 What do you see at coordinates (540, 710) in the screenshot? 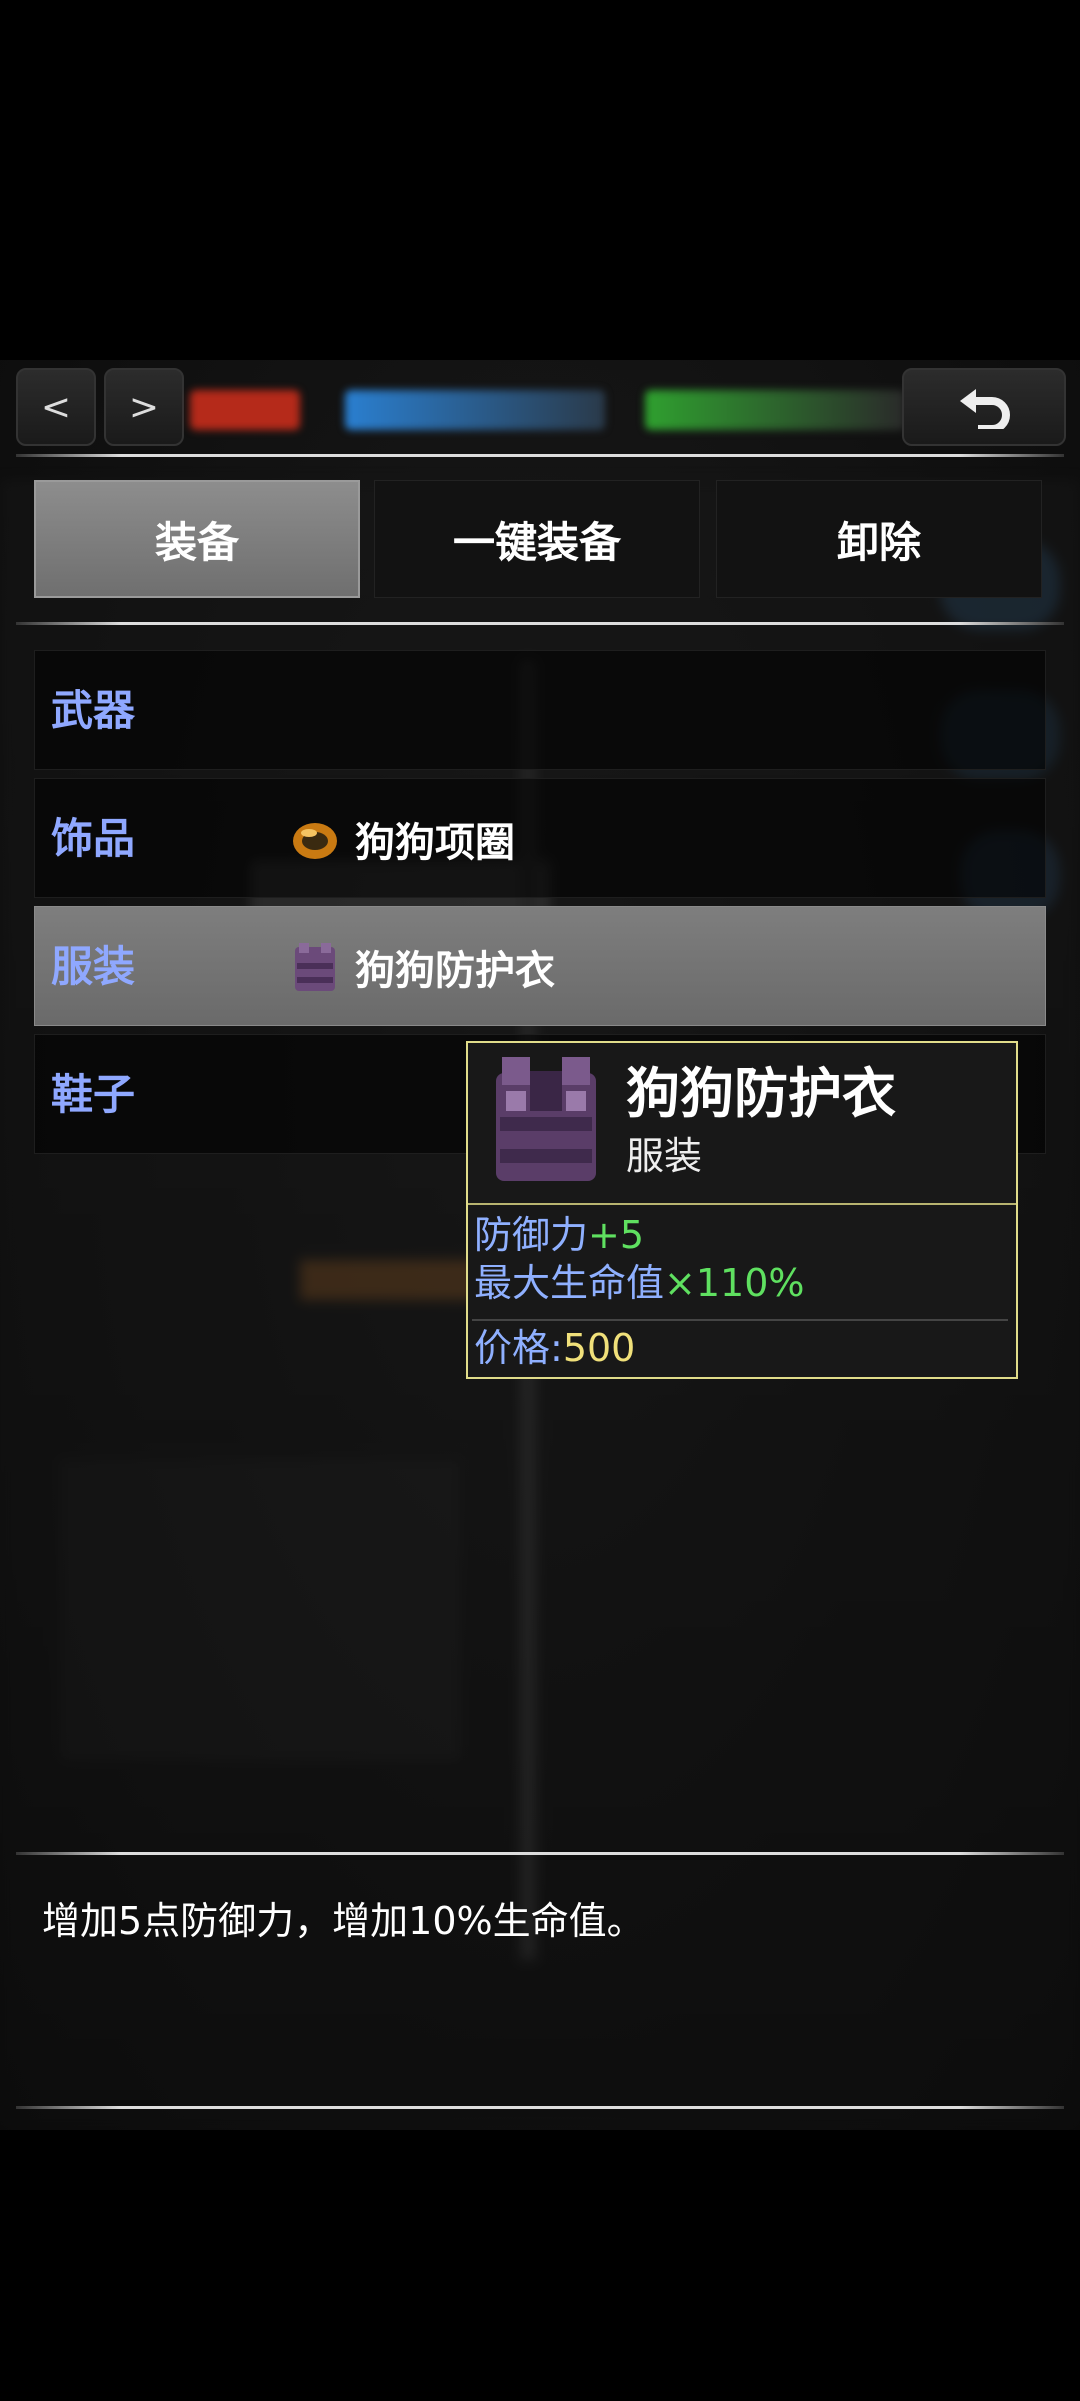
I see `slot-weapon: 武器` at bounding box center [540, 710].